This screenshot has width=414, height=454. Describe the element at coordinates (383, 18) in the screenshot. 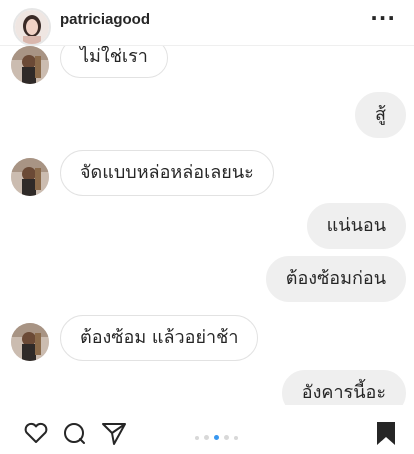

I see `more-horizontal-icon: ···` at that location.